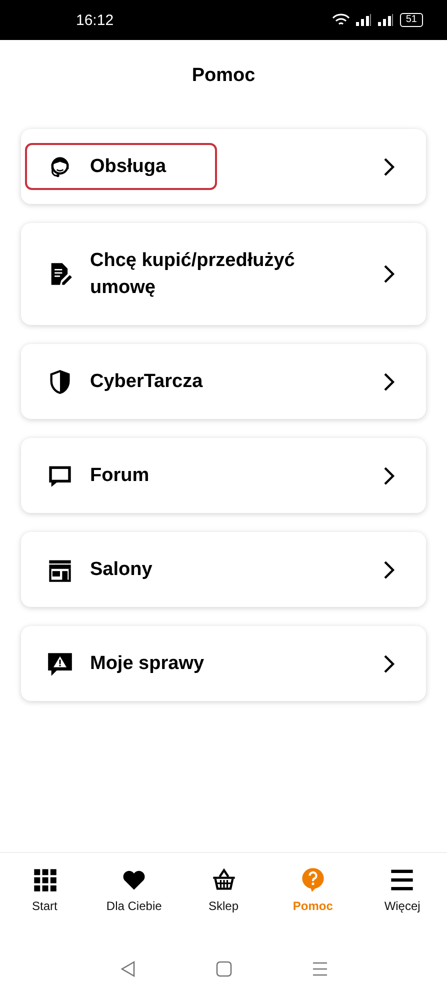  I want to click on menu-card: Forum, so click(223, 475).